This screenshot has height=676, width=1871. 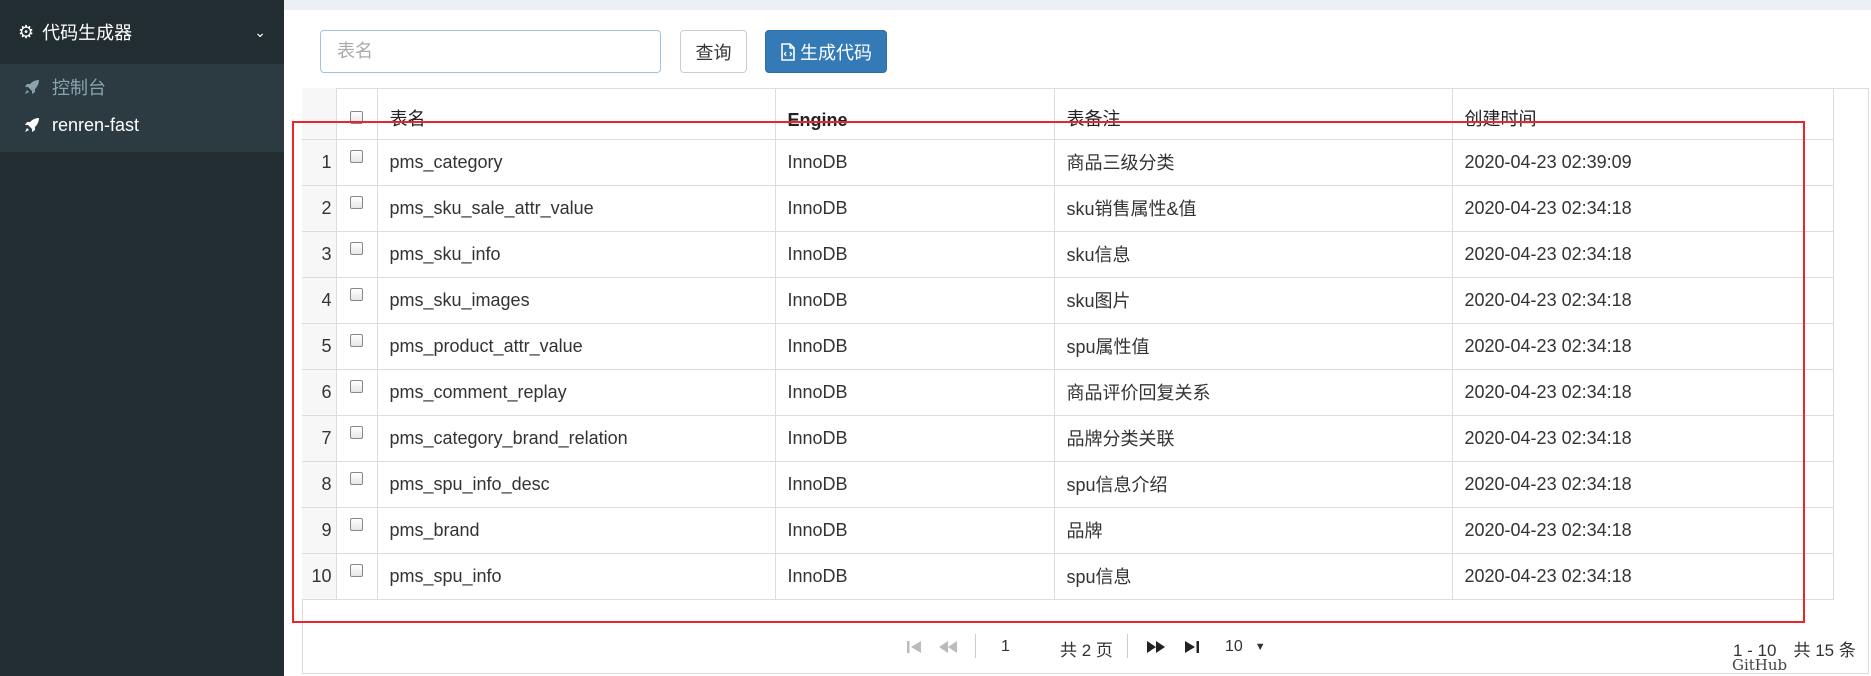 I want to click on sidebar-submenu: 控制台 renren-fast, so click(x=142, y=108).